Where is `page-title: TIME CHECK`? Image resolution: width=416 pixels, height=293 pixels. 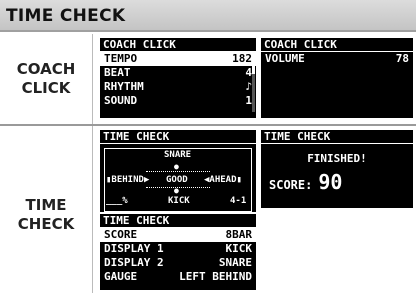
page-title: TIME CHECK is located at coordinates (66, 16).